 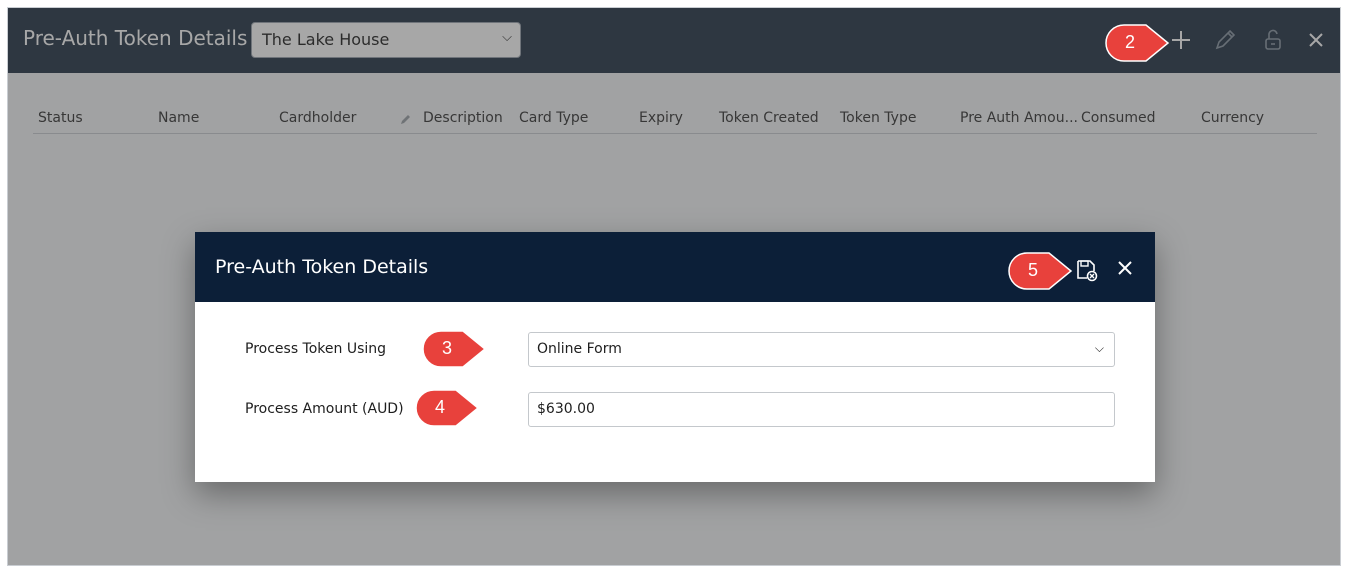 I want to click on callout-5: 5, so click(x=1041, y=271).